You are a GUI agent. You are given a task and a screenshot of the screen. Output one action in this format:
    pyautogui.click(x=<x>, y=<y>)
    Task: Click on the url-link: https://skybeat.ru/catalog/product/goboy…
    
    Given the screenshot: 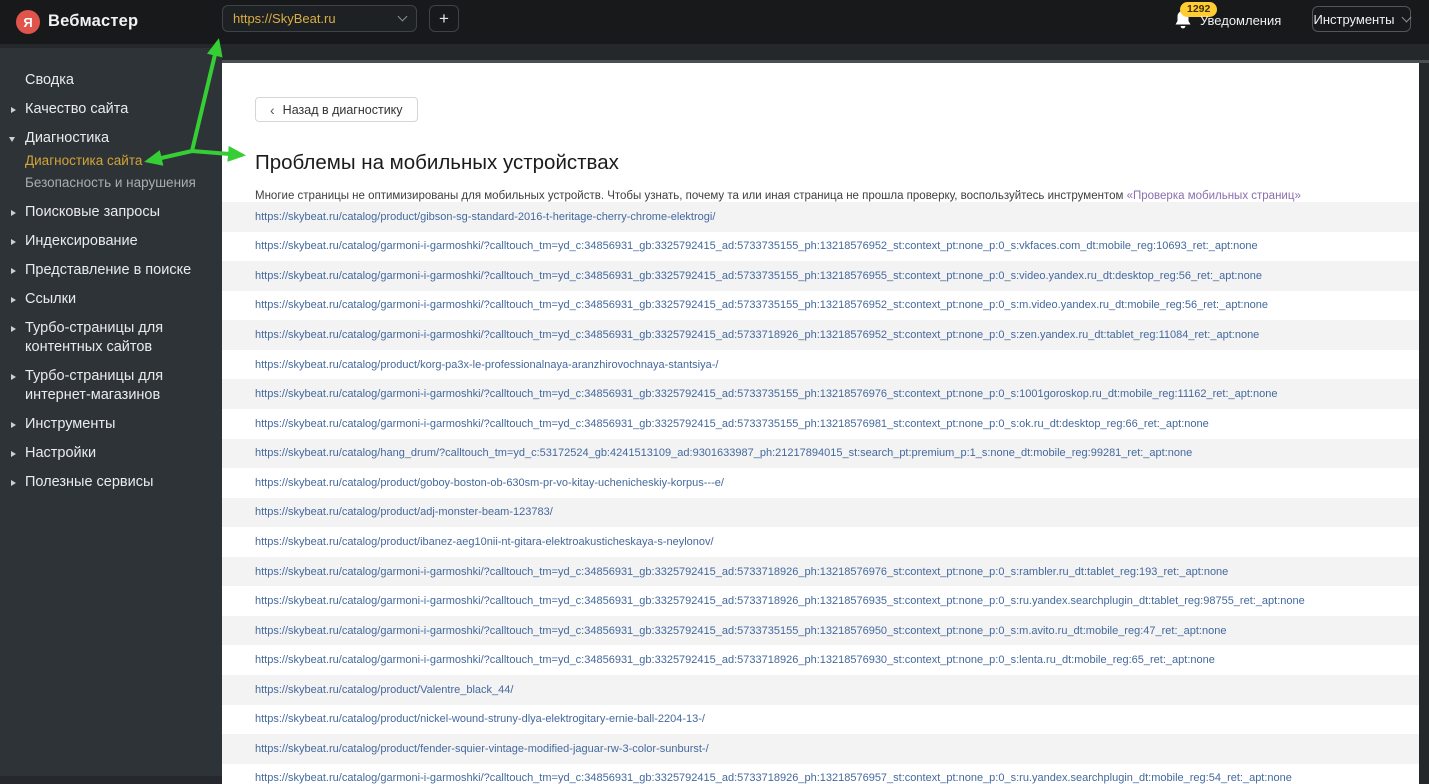 What is the action you would take?
    pyautogui.click(x=489, y=483)
    